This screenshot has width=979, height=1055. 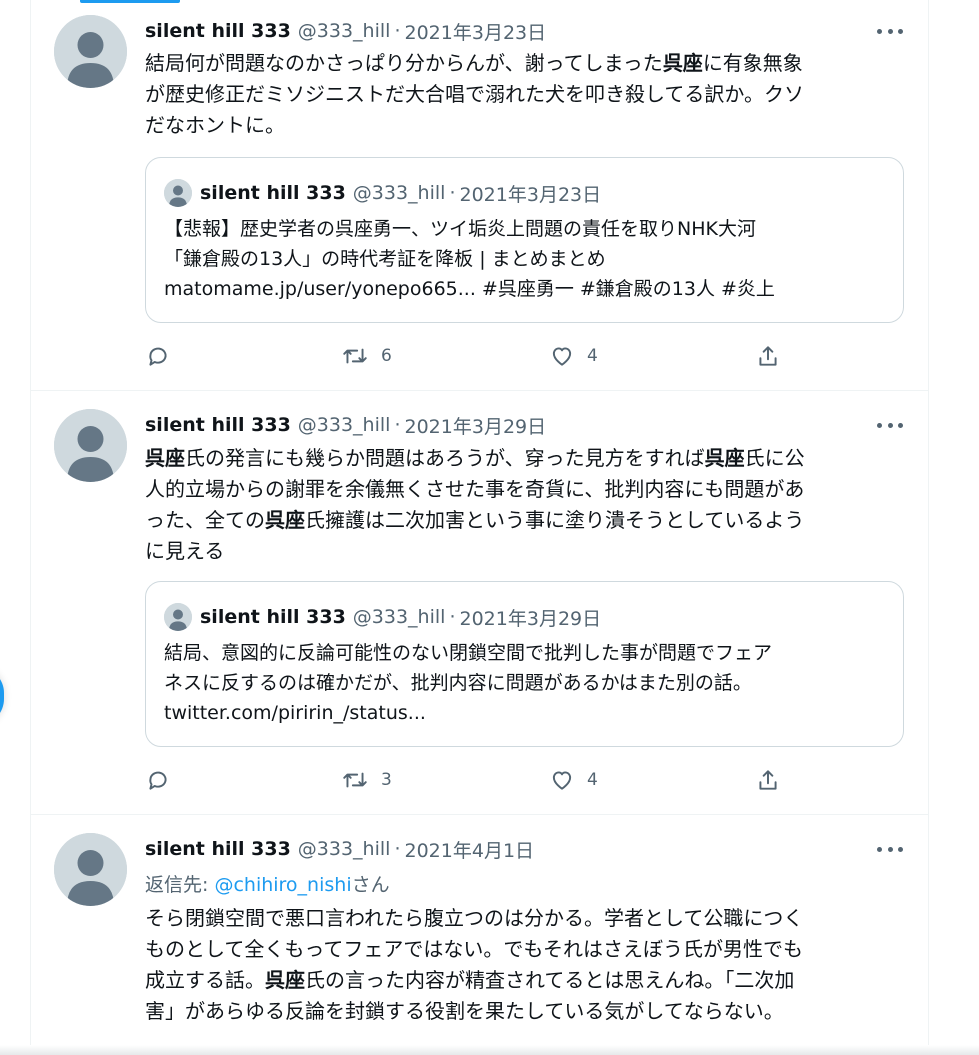 What do you see at coordinates (185, 551) in the screenshot?
I see `text-segment: に見える` at bounding box center [185, 551].